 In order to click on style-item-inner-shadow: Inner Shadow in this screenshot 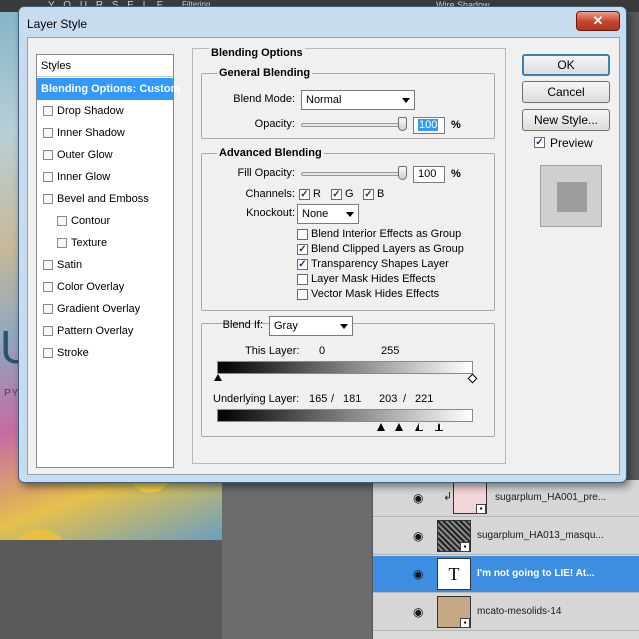, I will do `click(105, 133)`.